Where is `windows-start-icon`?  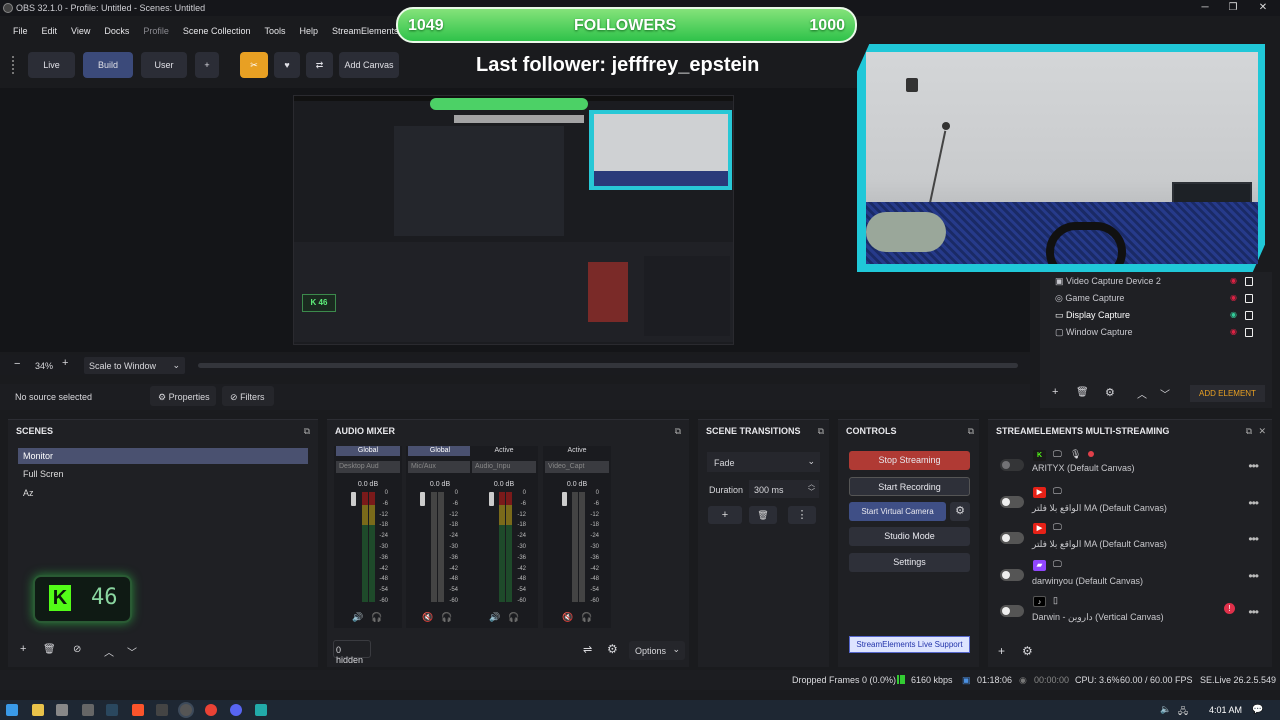 windows-start-icon is located at coordinates (12, 710).